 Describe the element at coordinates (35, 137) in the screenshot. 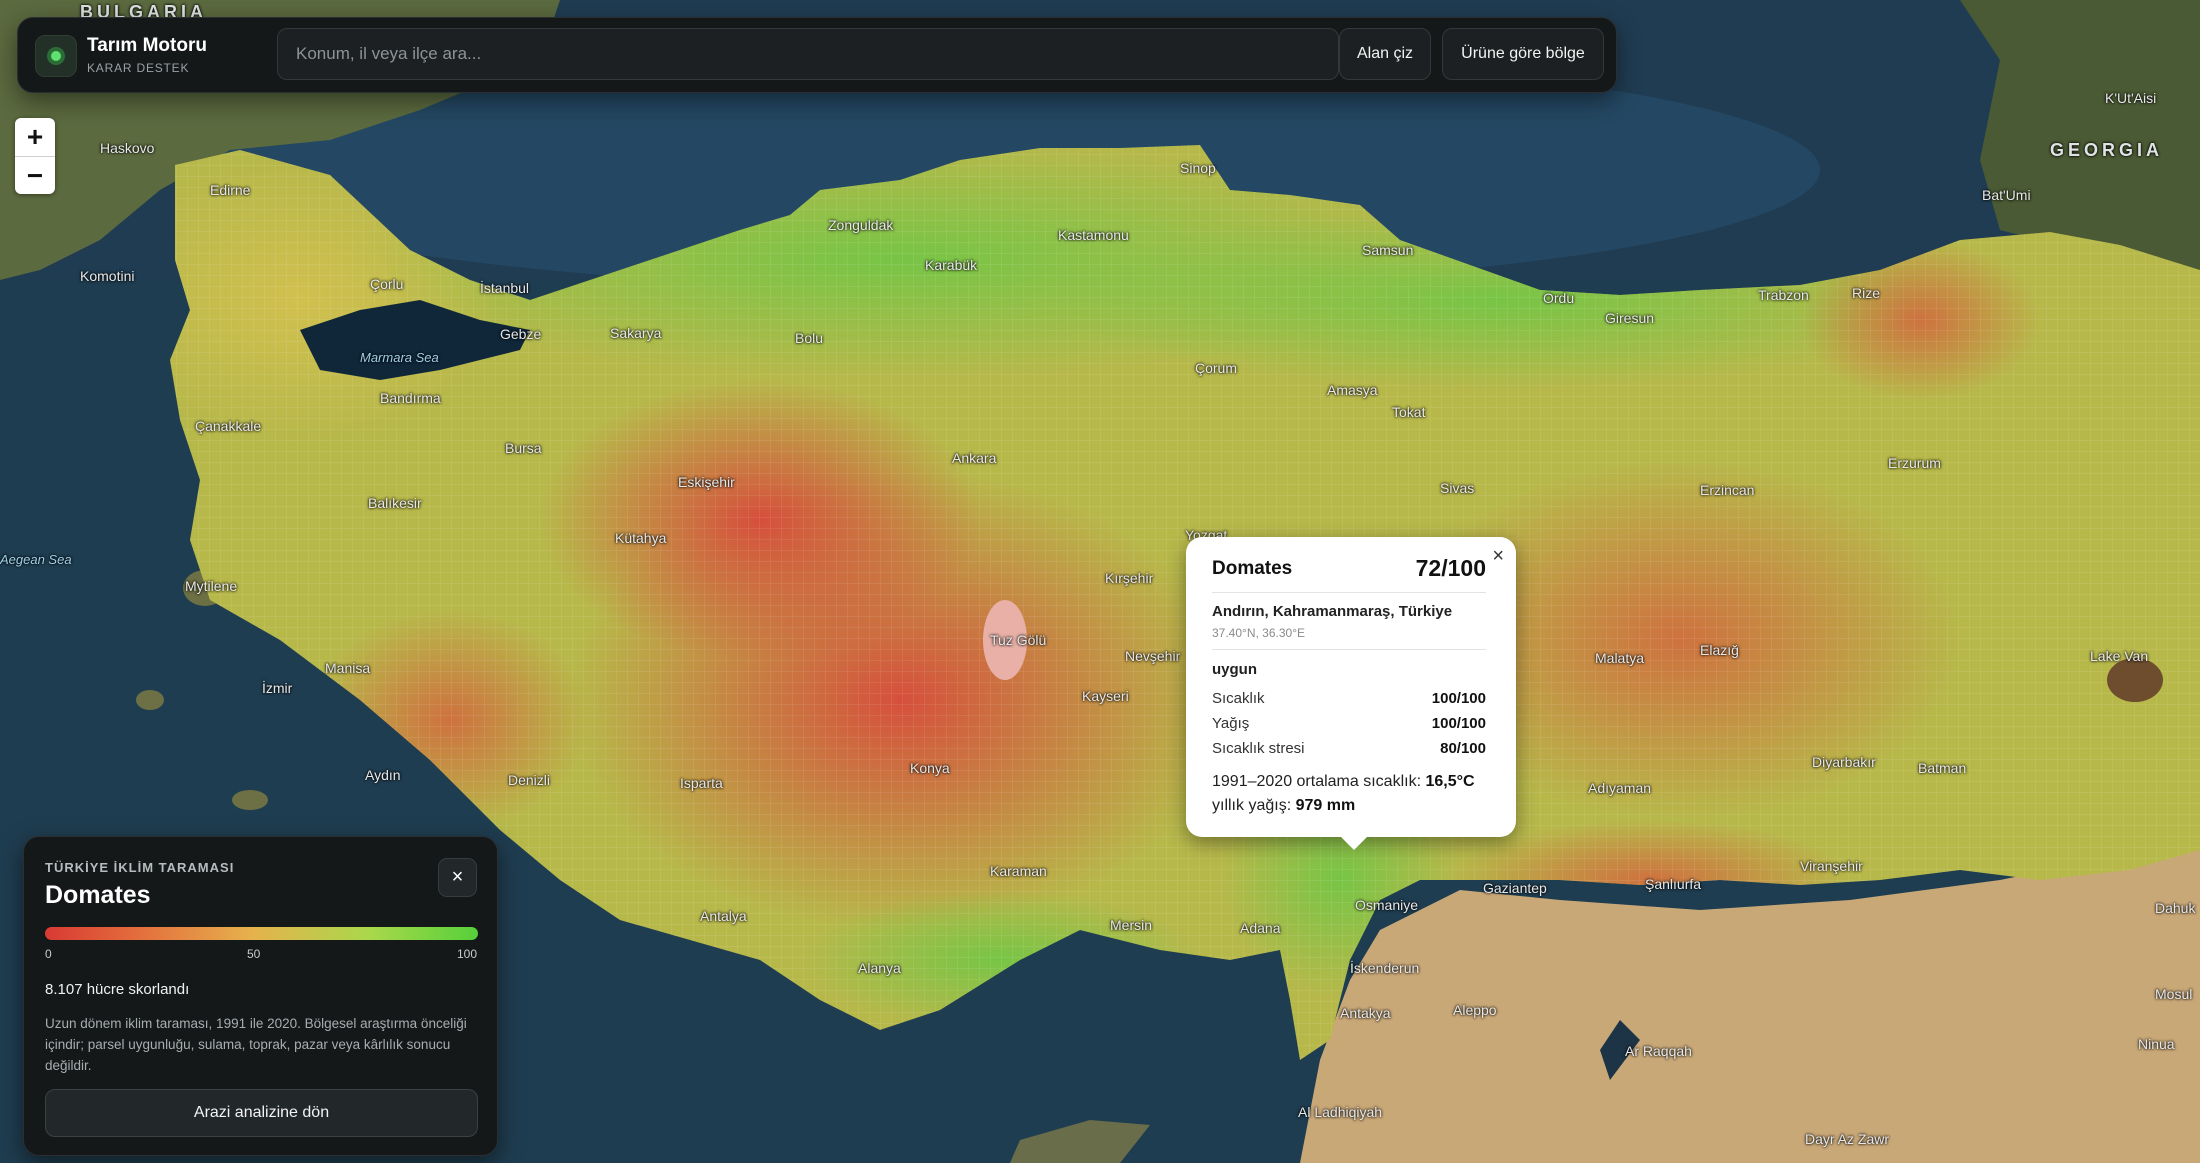

I see `zoom-in-button: +` at that location.